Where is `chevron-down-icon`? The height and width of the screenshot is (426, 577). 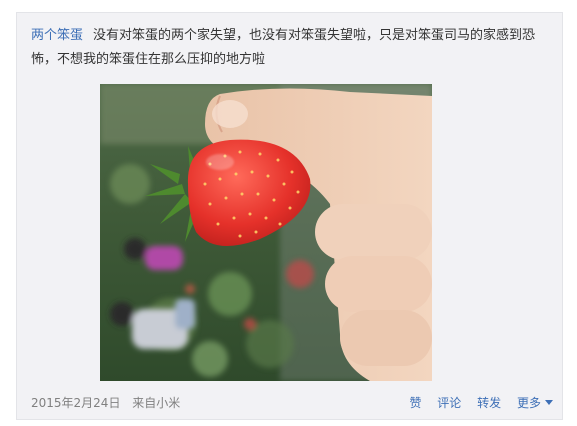 chevron-down-icon is located at coordinates (549, 402).